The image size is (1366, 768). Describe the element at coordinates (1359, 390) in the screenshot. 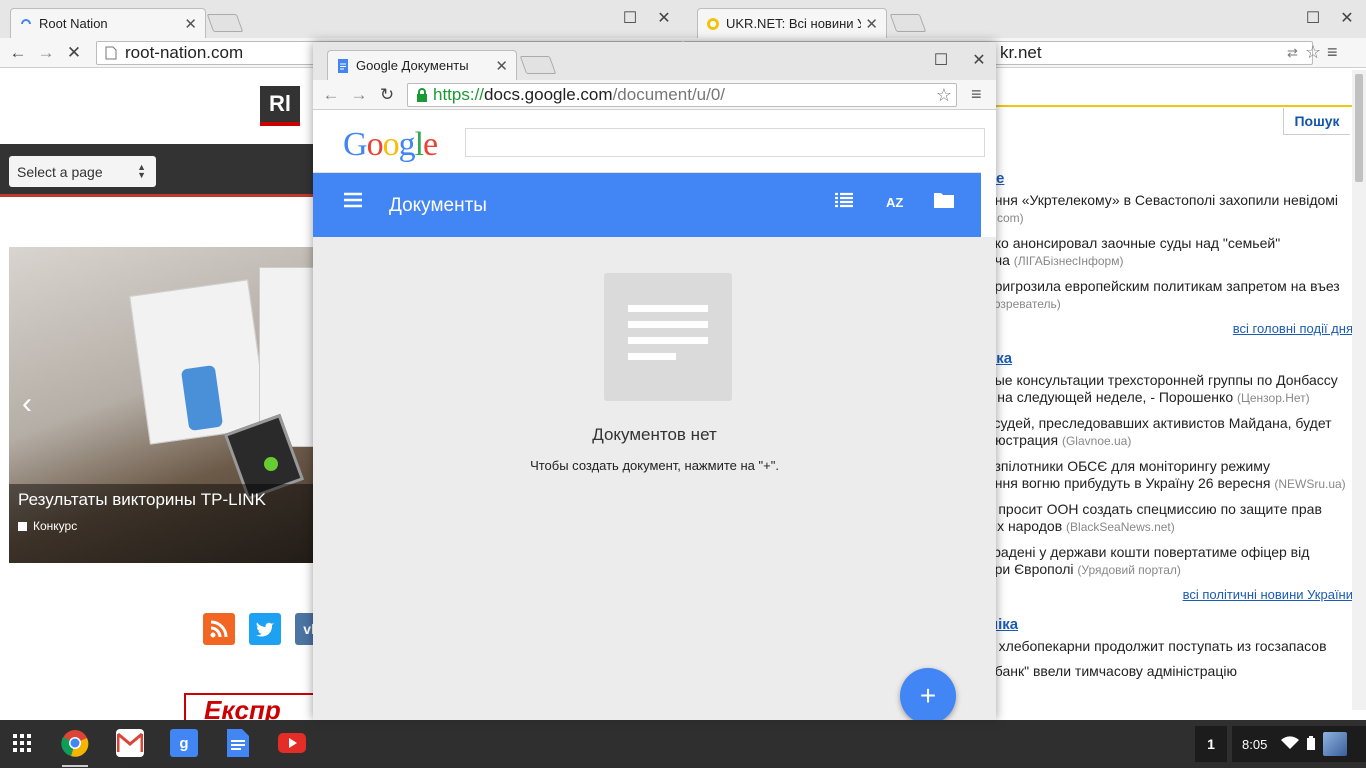

I see `vertical-scrollbar` at that location.